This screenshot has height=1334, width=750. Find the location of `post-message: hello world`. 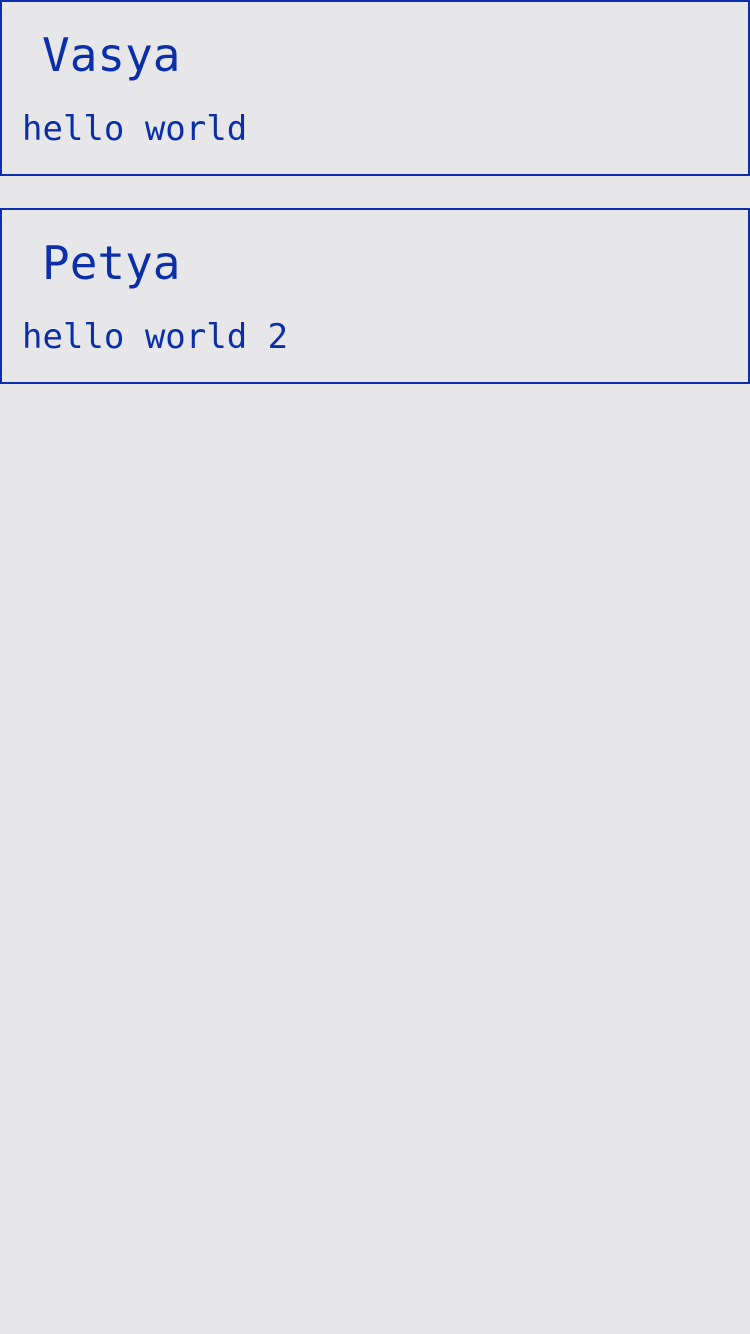

post-message: hello world is located at coordinates (135, 129).